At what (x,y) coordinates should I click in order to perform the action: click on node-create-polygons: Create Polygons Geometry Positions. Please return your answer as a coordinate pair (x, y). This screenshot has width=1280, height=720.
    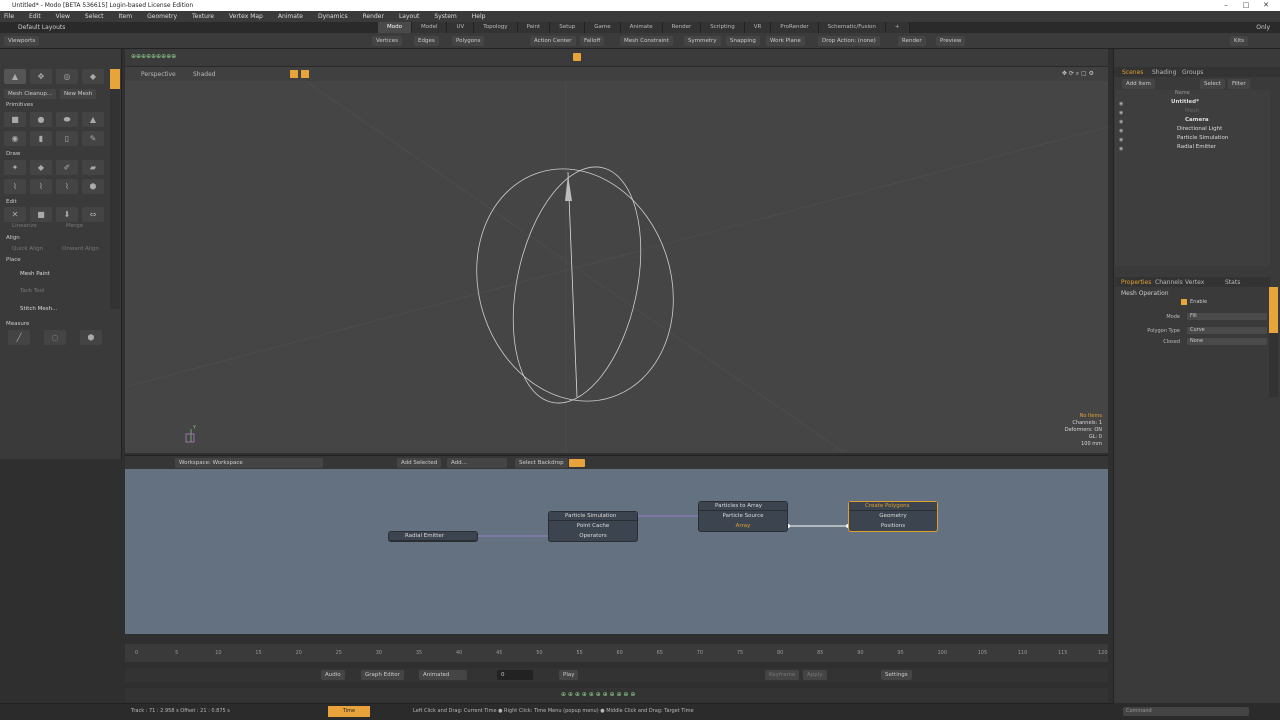
    Looking at the image, I should click on (893, 516).